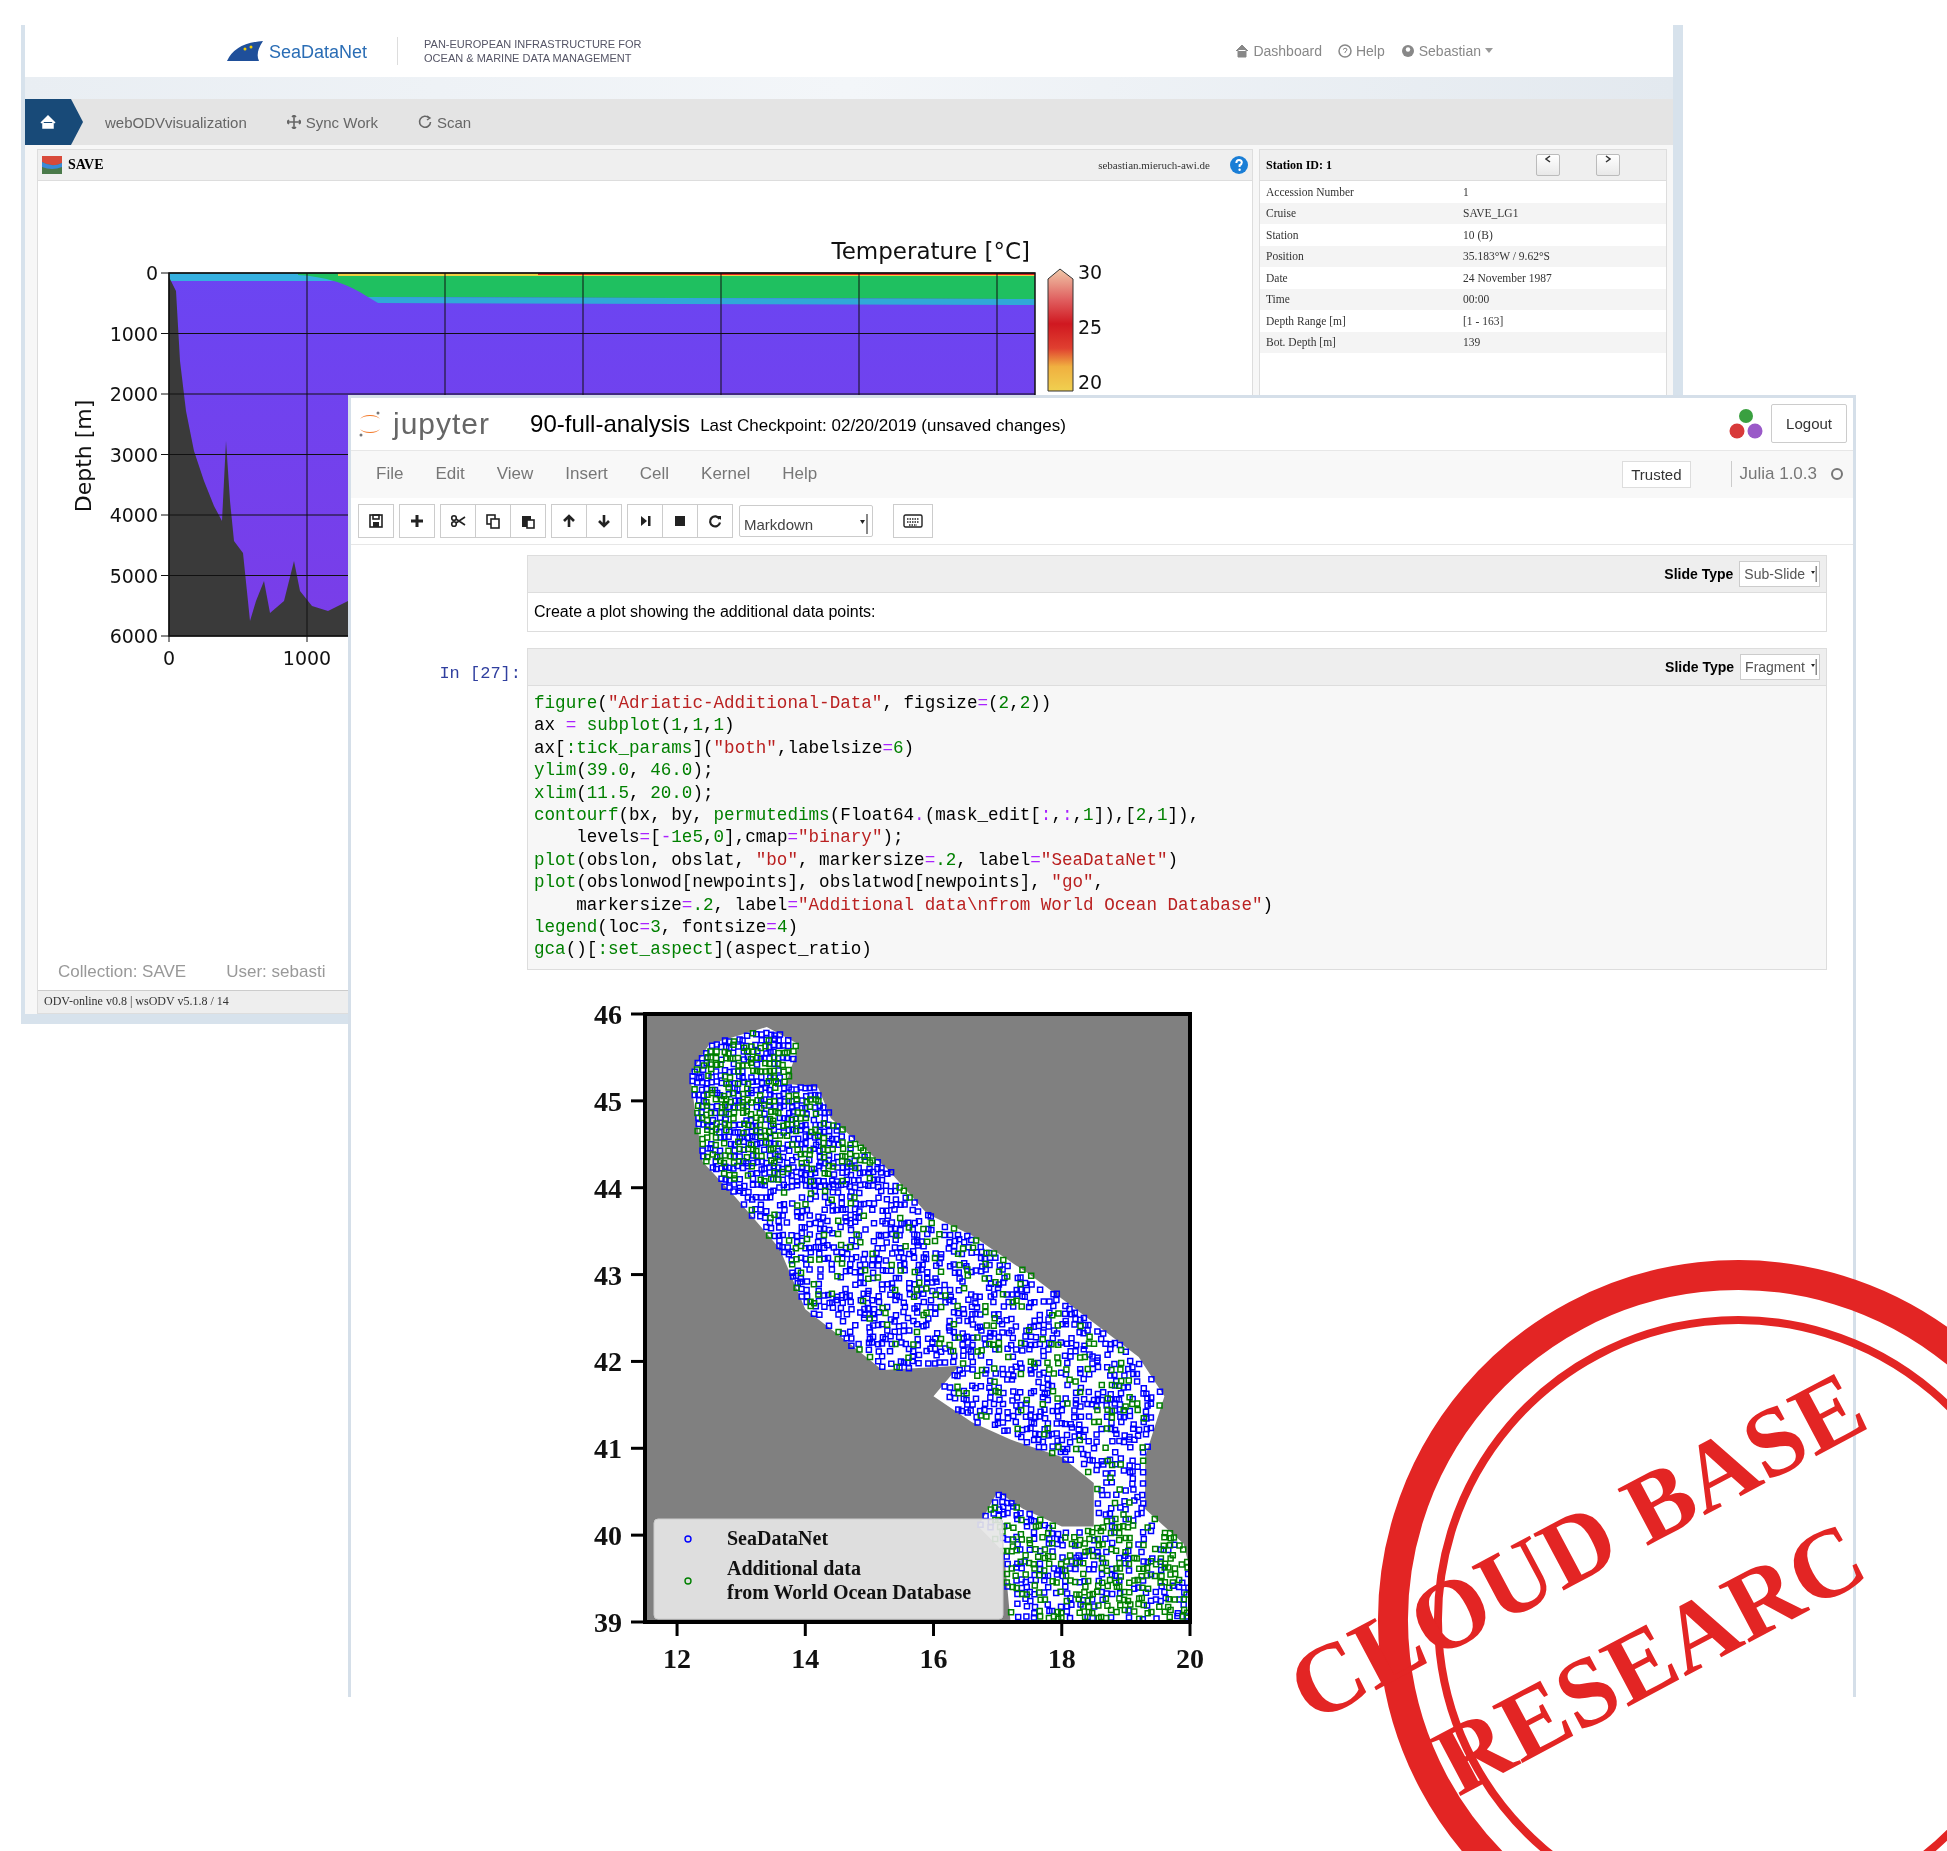  What do you see at coordinates (857, 860) in the screenshot?
I see `code-line: plot(obslon, obslat, "bo", markersize=.2, label="SeaDataNet")` at bounding box center [857, 860].